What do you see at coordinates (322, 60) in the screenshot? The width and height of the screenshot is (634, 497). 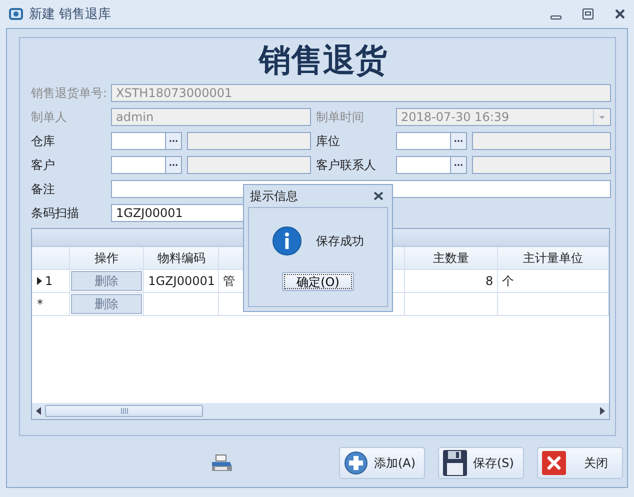 I see `form-title: 销售退货` at bounding box center [322, 60].